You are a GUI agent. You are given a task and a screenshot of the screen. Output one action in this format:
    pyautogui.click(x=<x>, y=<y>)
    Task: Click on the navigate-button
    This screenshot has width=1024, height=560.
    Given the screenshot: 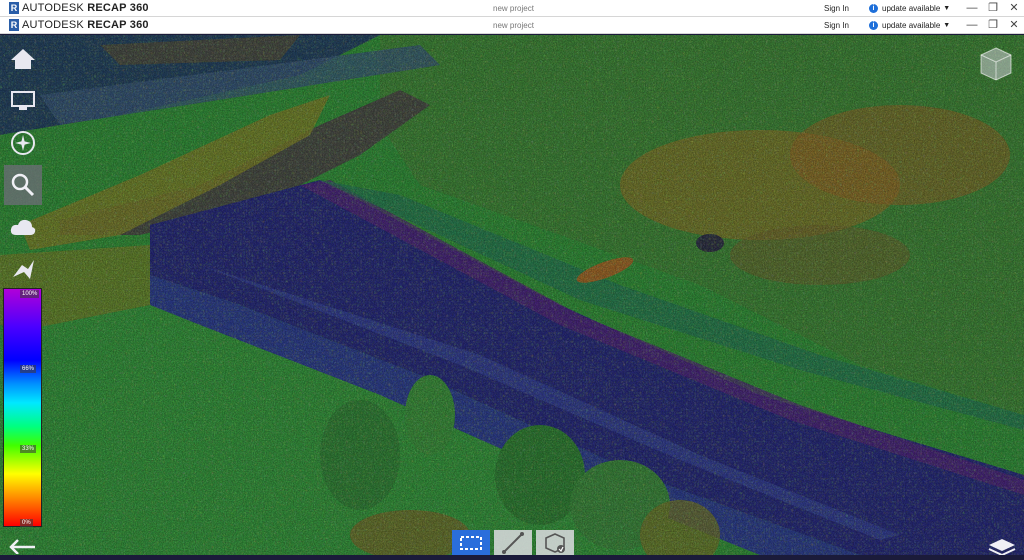 What is the action you would take?
    pyautogui.click(x=23, y=143)
    